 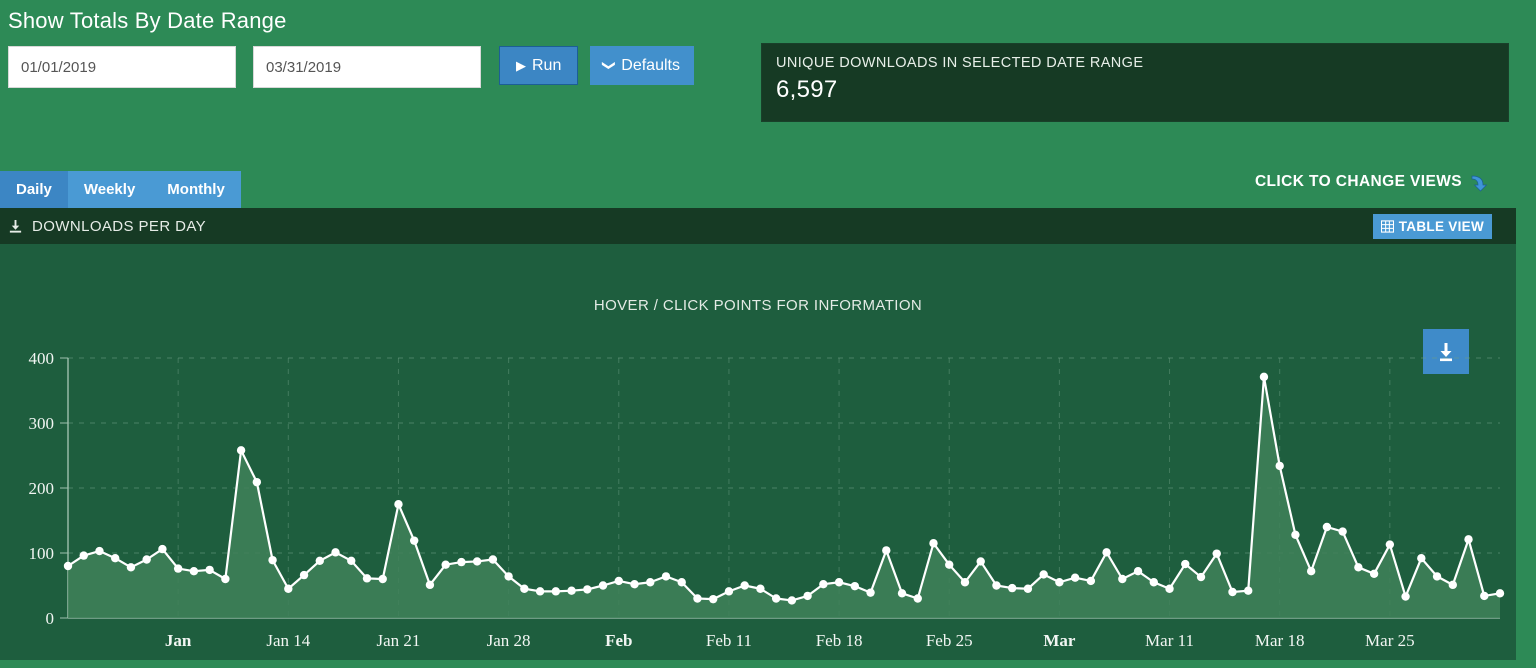 What do you see at coordinates (42, 488) in the screenshot?
I see `svg-text: 200` at bounding box center [42, 488].